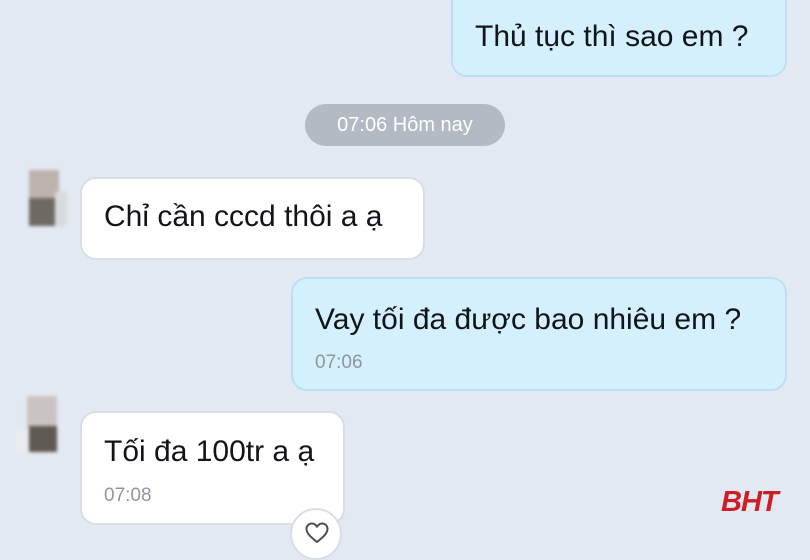 This screenshot has width=810, height=560. What do you see at coordinates (243, 216) in the screenshot?
I see `message-text: Chỉ cần cccd thôi a ạ` at bounding box center [243, 216].